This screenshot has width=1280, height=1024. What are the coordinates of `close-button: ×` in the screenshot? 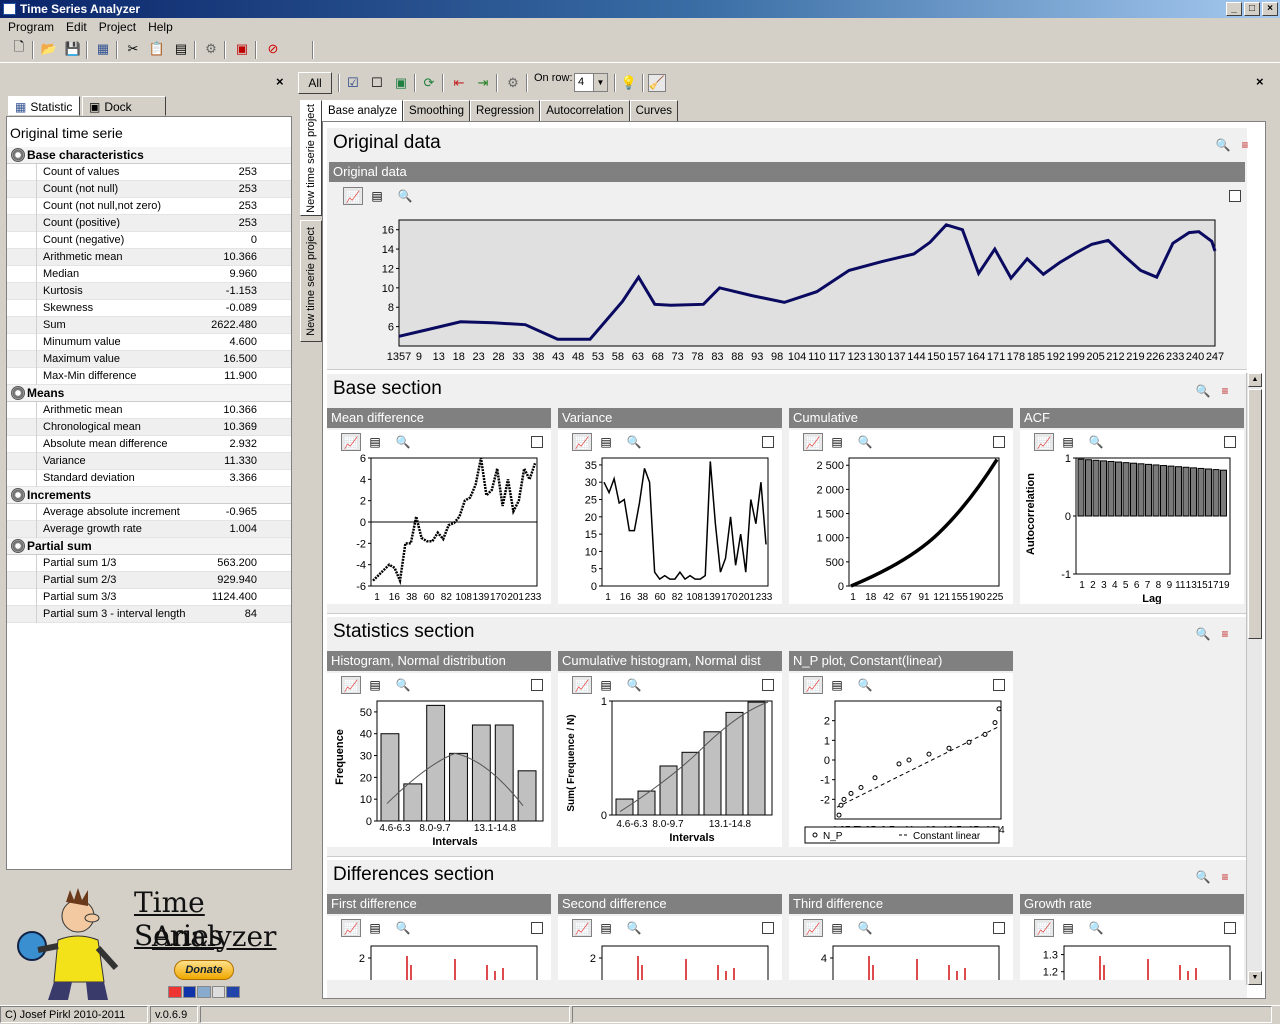 It's located at (1270, 9).